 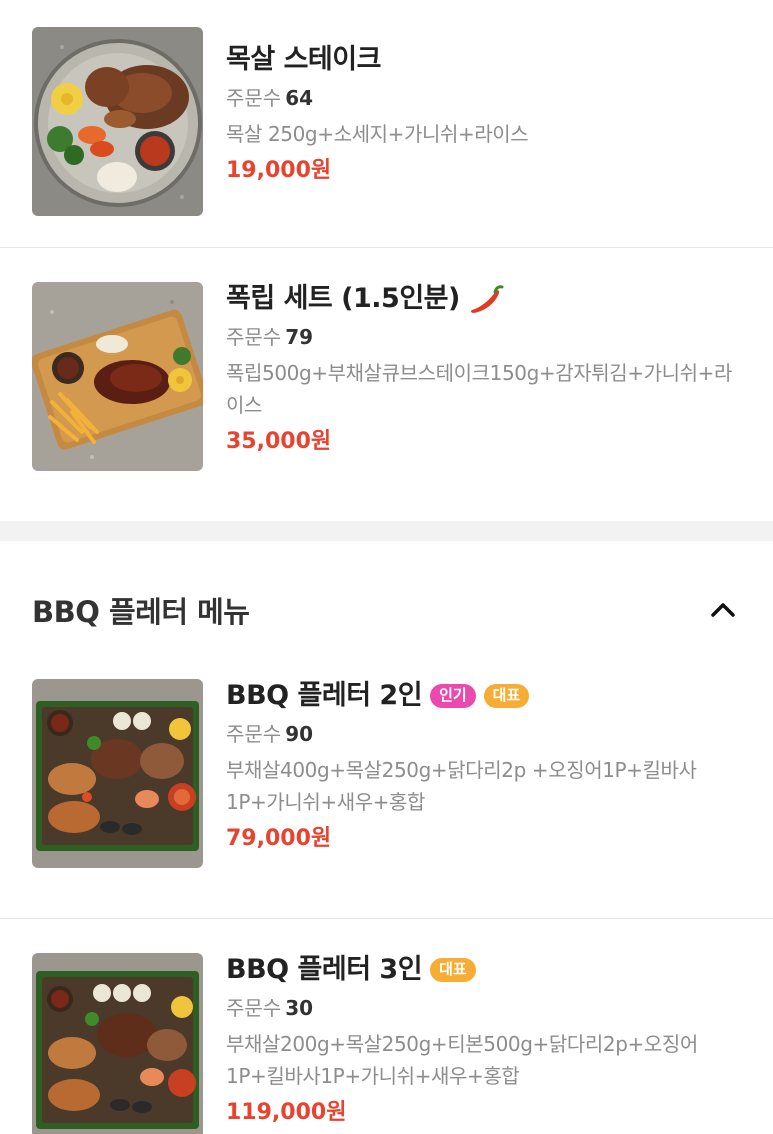 What do you see at coordinates (486, 60) in the screenshot?
I see `menu-item-name: 목살 스테이크` at bounding box center [486, 60].